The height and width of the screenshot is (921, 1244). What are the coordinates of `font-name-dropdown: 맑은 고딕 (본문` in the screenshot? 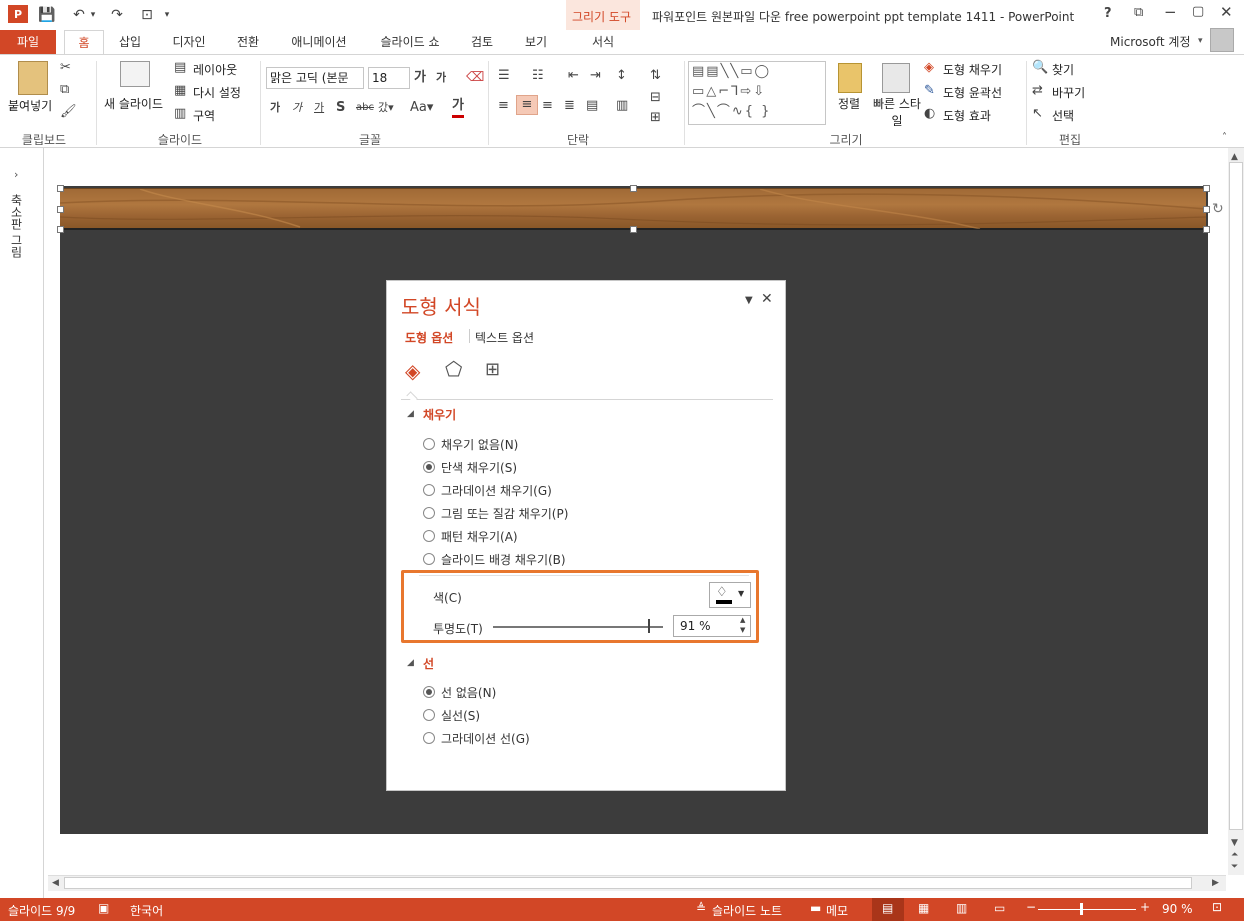 It's located at (315, 78).